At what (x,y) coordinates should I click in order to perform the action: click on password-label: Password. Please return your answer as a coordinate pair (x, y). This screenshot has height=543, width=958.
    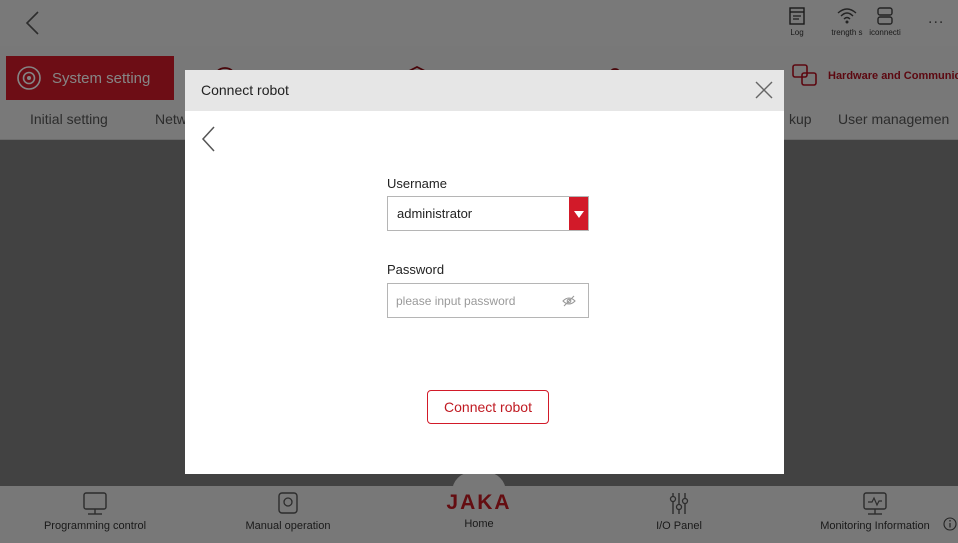
    Looking at the image, I should click on (416, 269).